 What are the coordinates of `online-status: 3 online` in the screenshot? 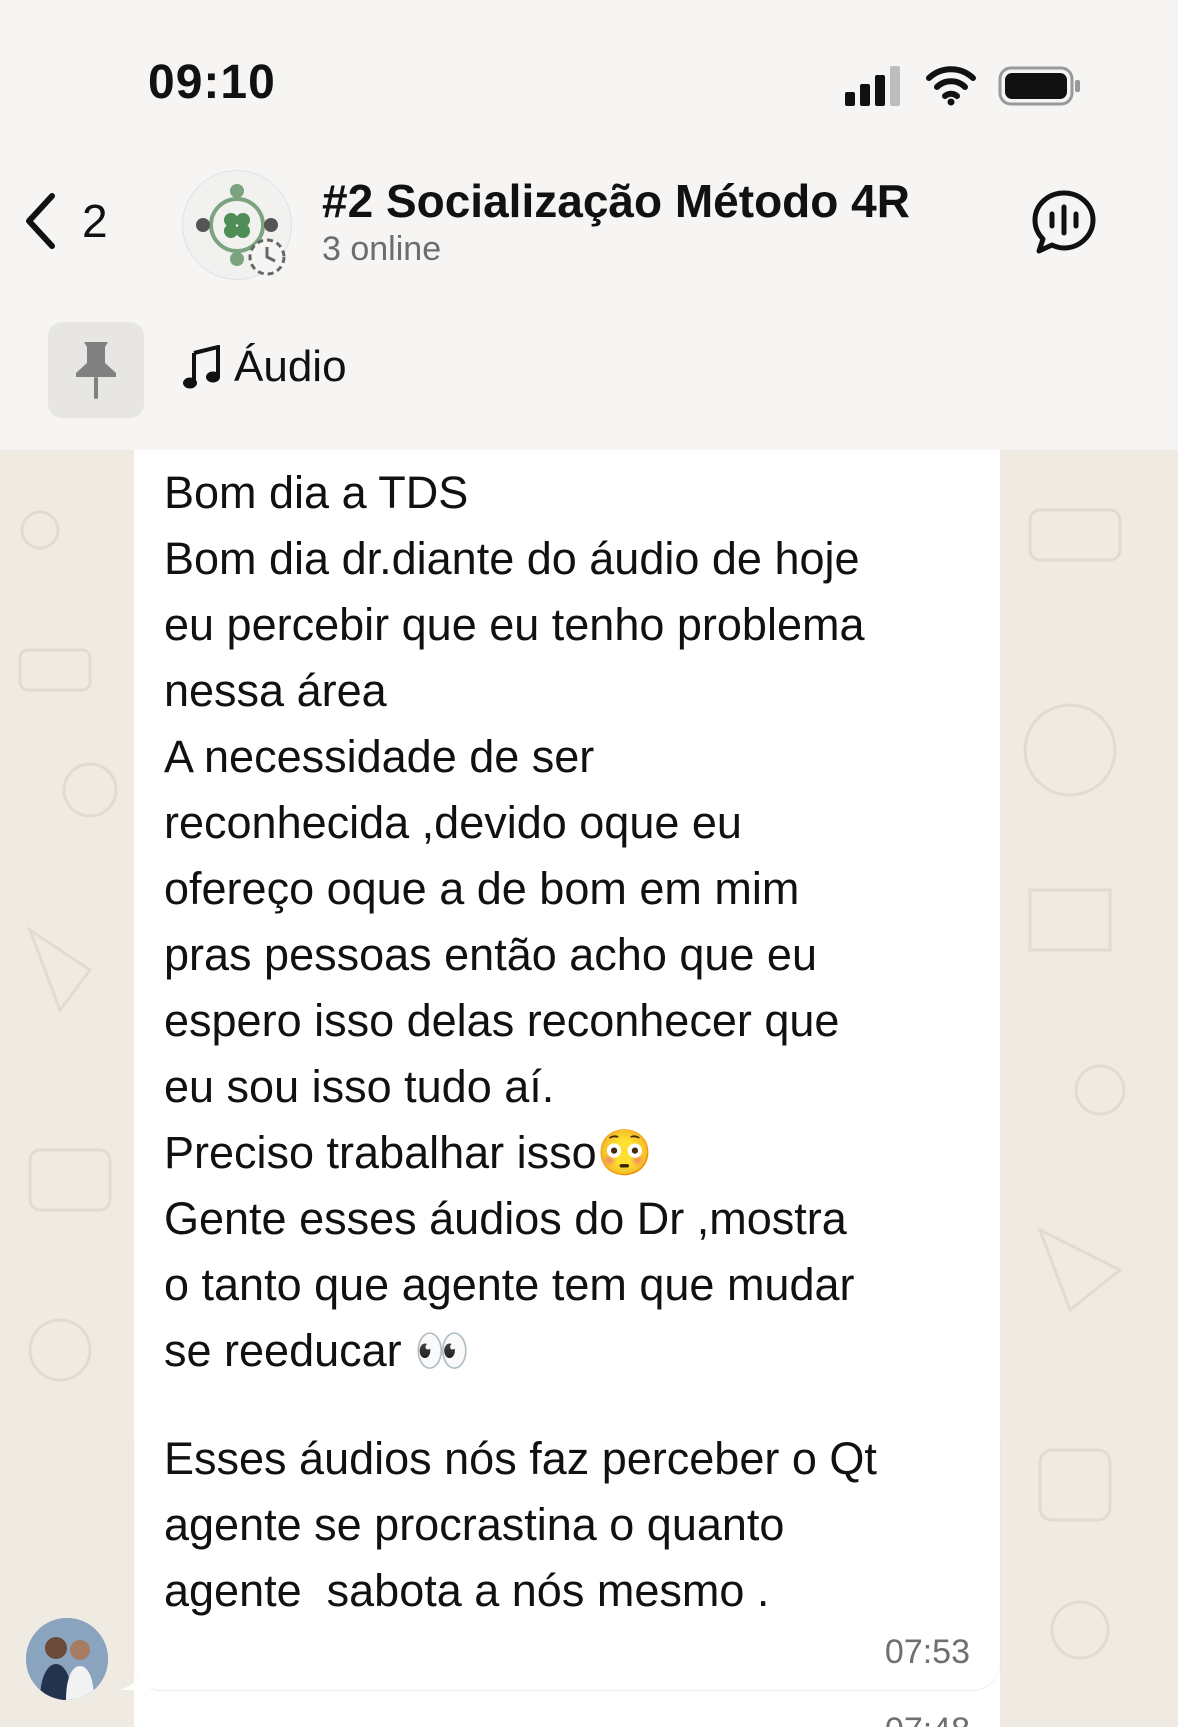 It's located at (382, 249).